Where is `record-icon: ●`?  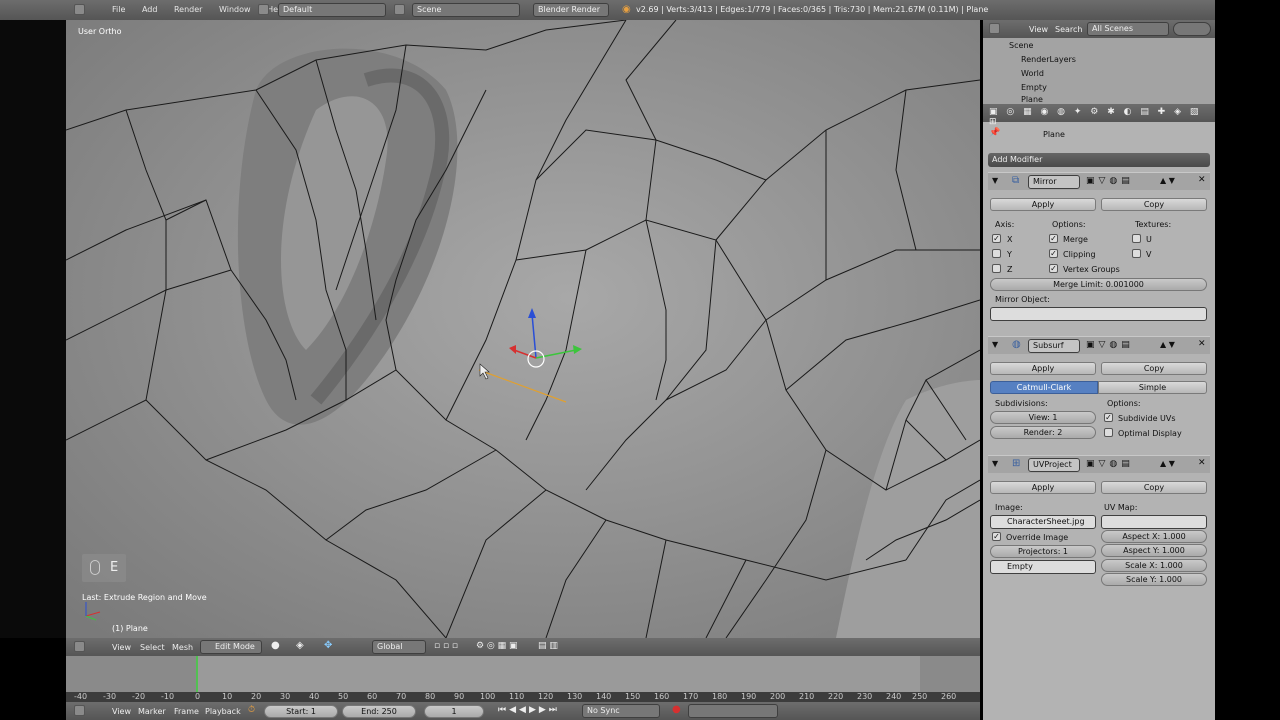 record-icon: ● is located at coordinates (676, 709).